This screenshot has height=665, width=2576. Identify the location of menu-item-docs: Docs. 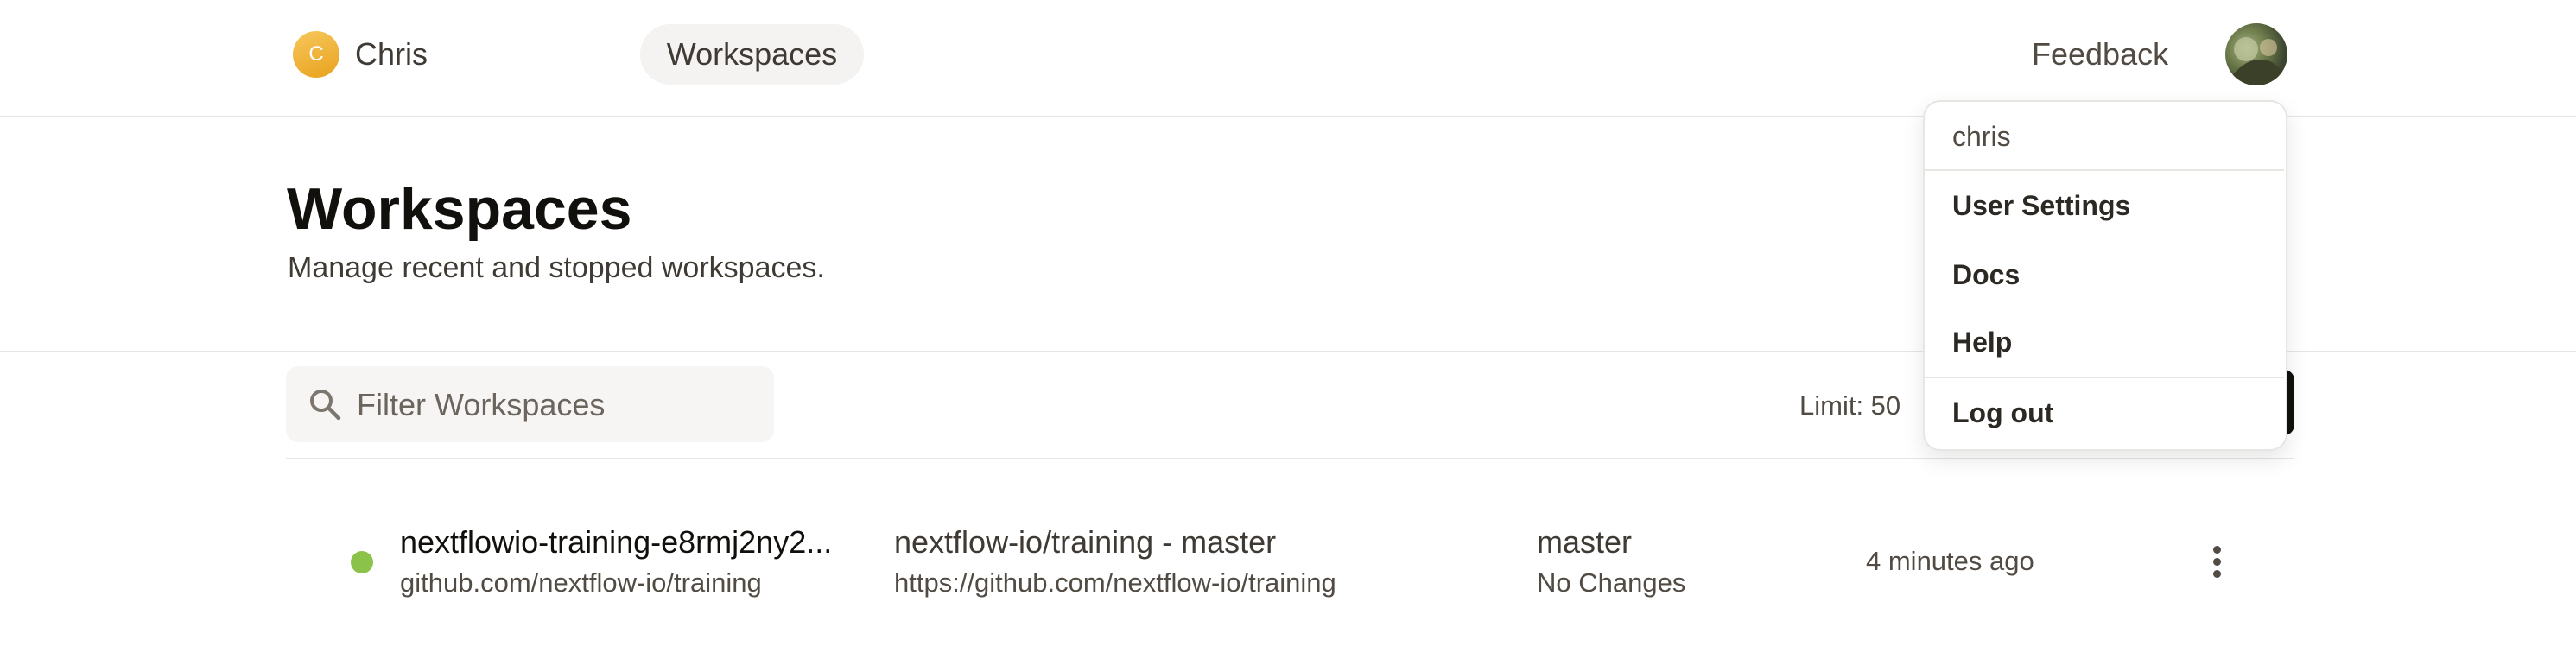
(1986, 274).